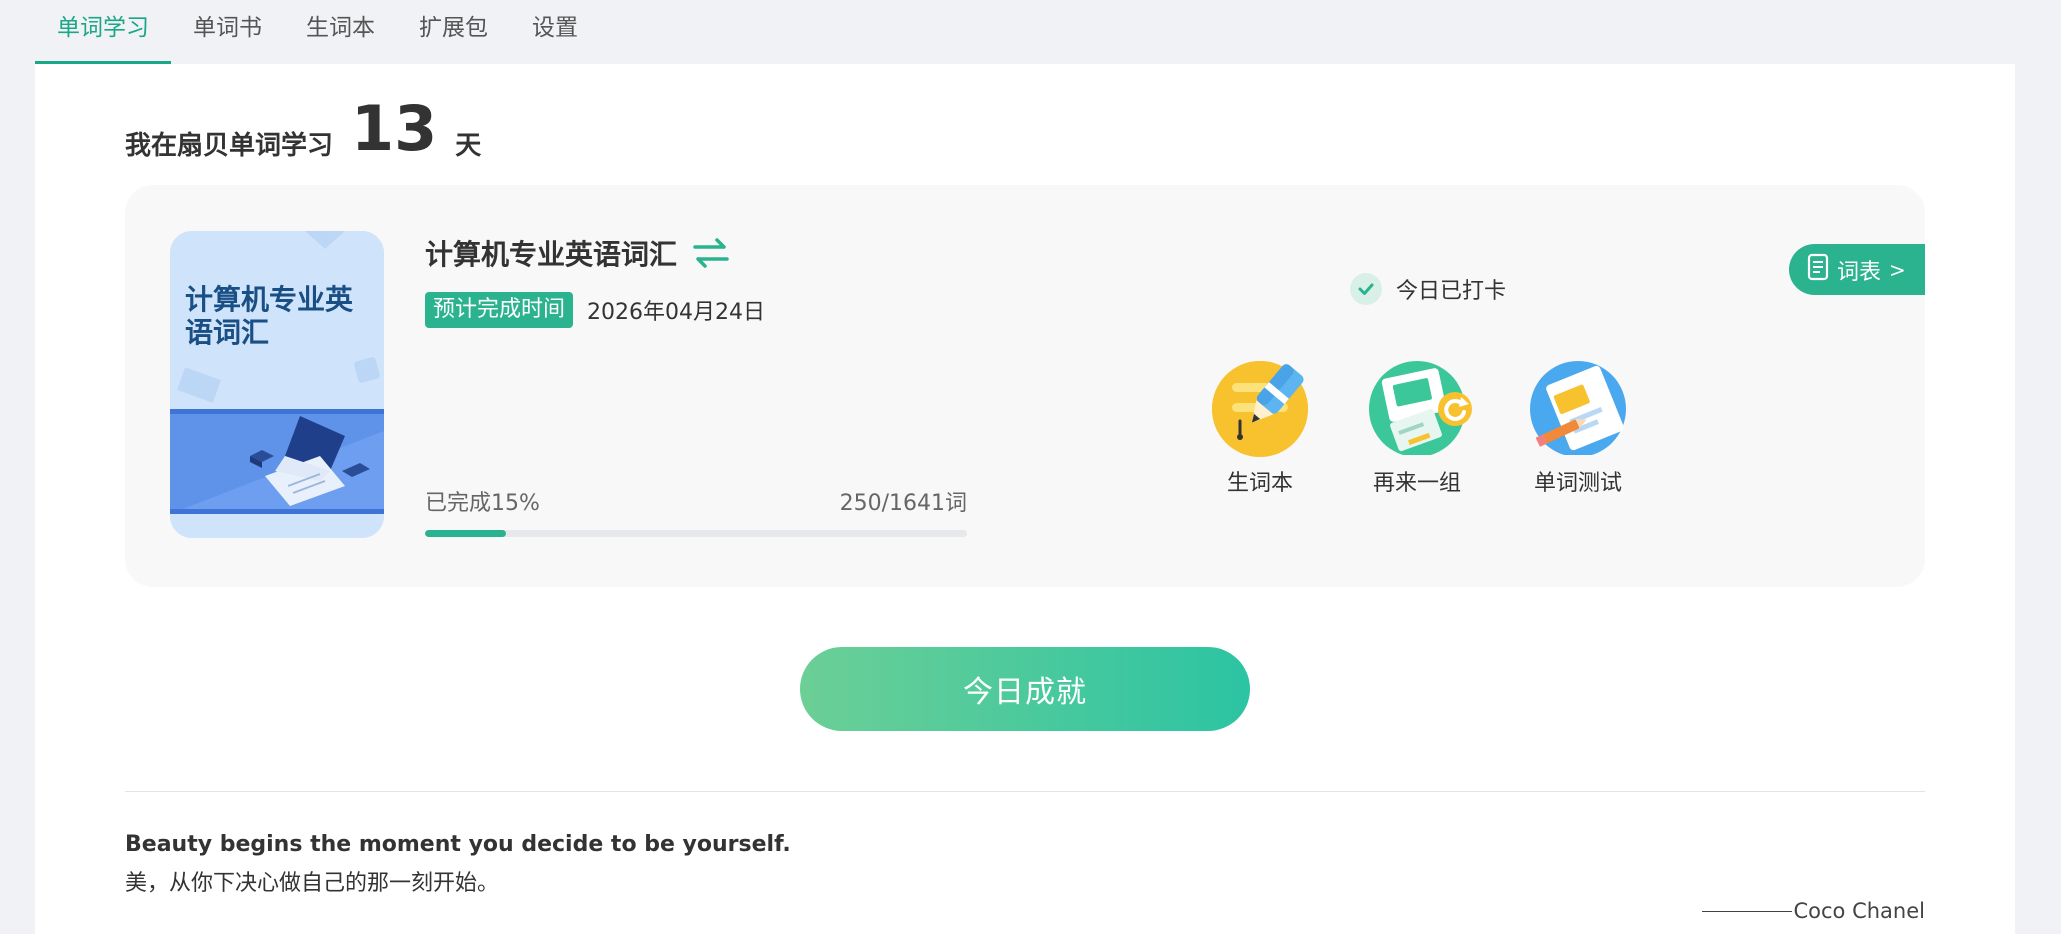 Image resolution: width=2061 pixels, height=934 pixels. Describe the element at coordinates (103, 32) in the screenshot. I see `tab-word-learning: 单词学习` at that location.